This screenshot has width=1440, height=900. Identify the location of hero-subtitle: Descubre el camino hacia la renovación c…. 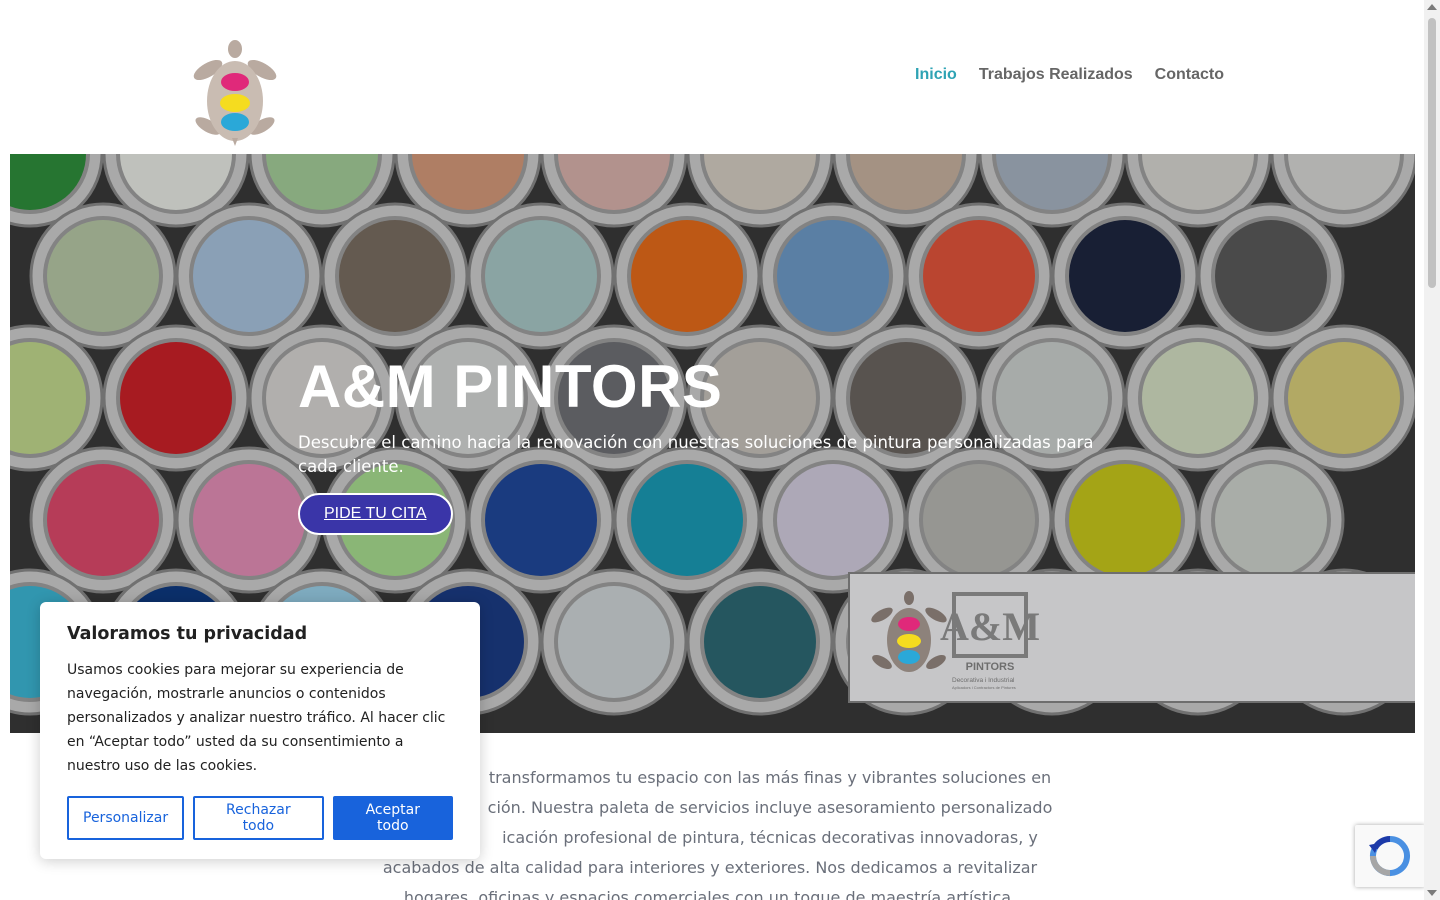
(696, 454).